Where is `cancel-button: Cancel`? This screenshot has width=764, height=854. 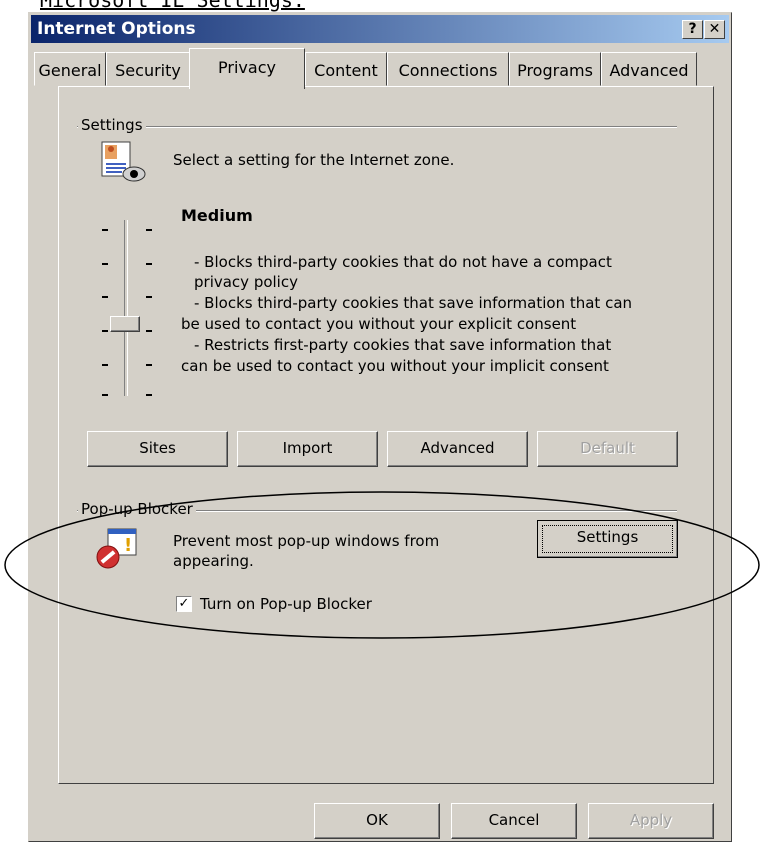 cancel-button: Cancel is located at coordinates (514, 821).